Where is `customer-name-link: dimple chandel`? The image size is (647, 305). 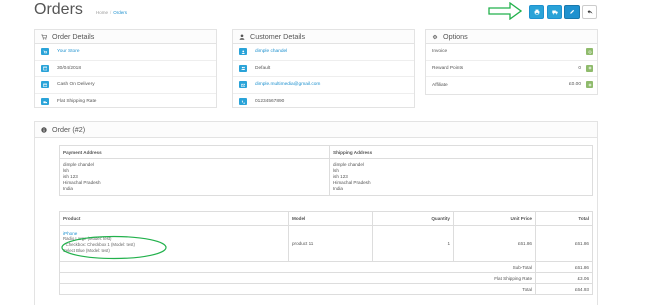
customer-name-link: dimple chandel is located at coordinates (271, 51).